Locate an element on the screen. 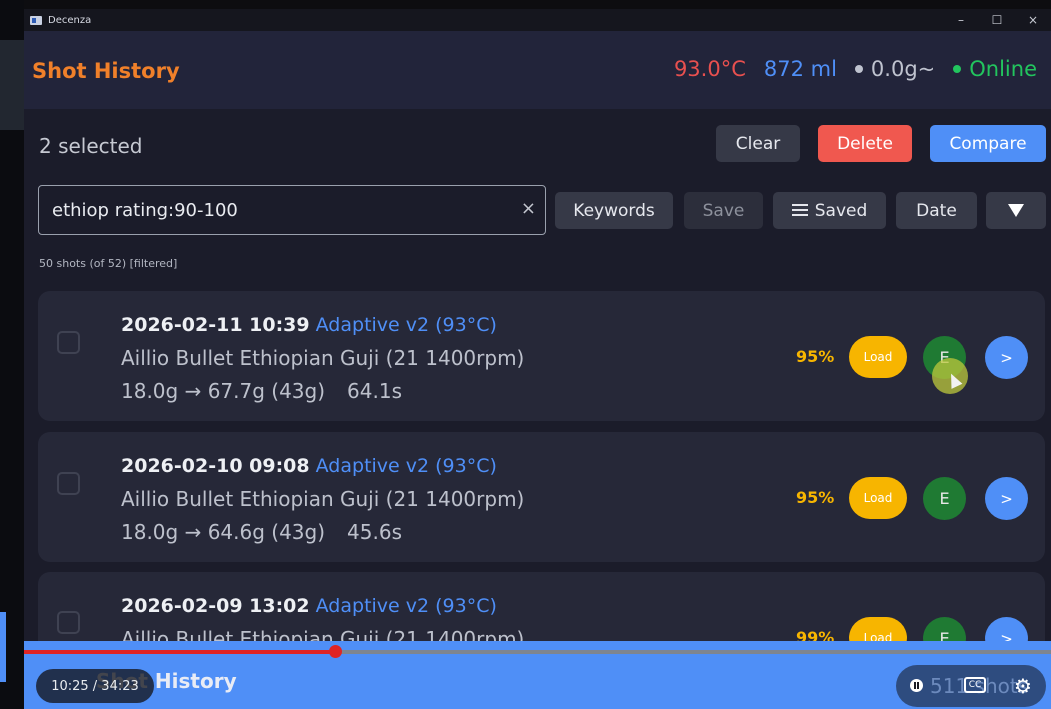 This screenshot has width=1051, height=709. shot-dose: 18.0g → 64.6g (43g) is located at coordinates (223, 532).